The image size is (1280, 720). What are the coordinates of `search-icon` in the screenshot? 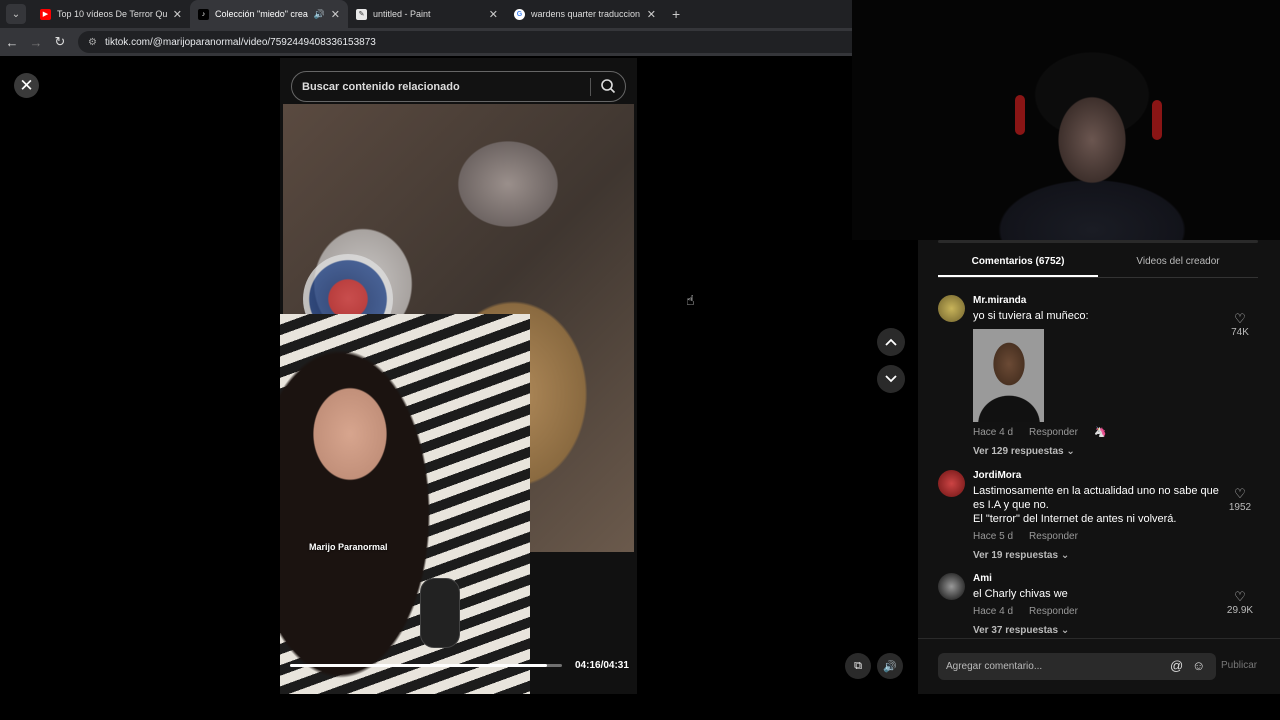 It's located at (608, 86).